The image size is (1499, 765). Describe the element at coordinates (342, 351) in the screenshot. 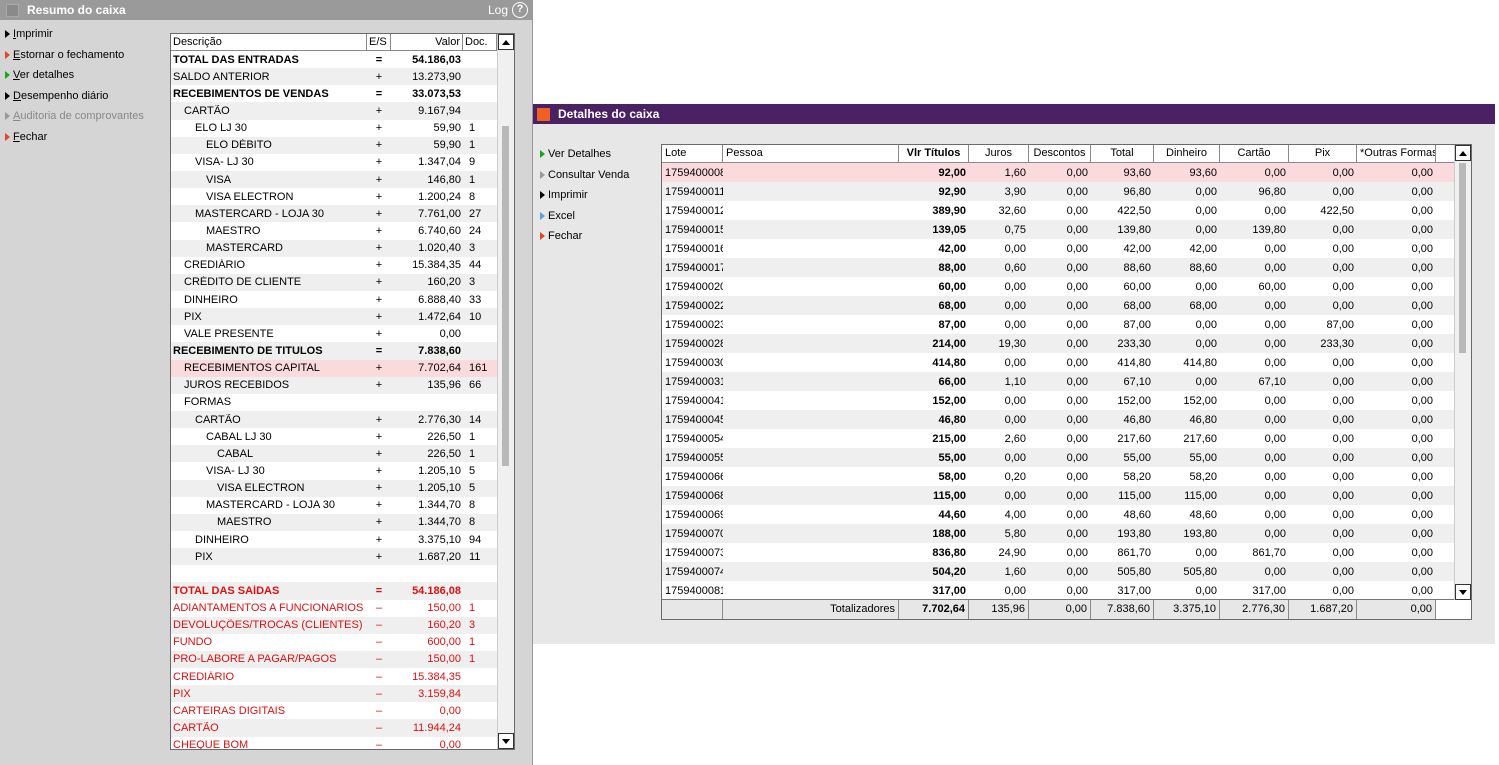

I see `table-row: RECEBIMENTO DE TITULOS = 7.838,60` at that location.